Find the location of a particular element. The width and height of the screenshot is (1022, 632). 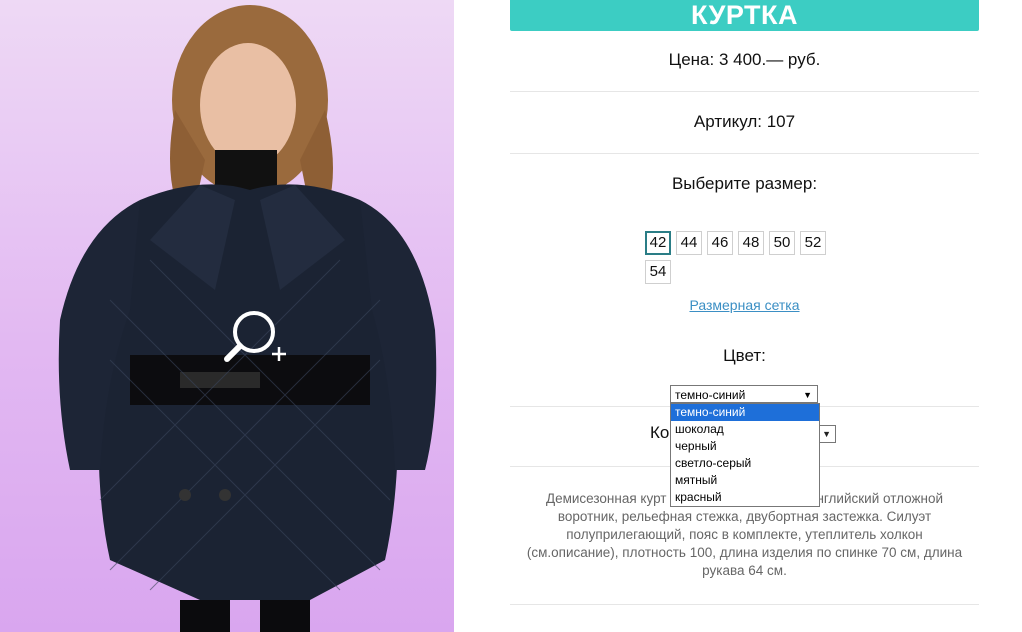

color-select: темно-синий ▼ is located at coordinates (744, 394).